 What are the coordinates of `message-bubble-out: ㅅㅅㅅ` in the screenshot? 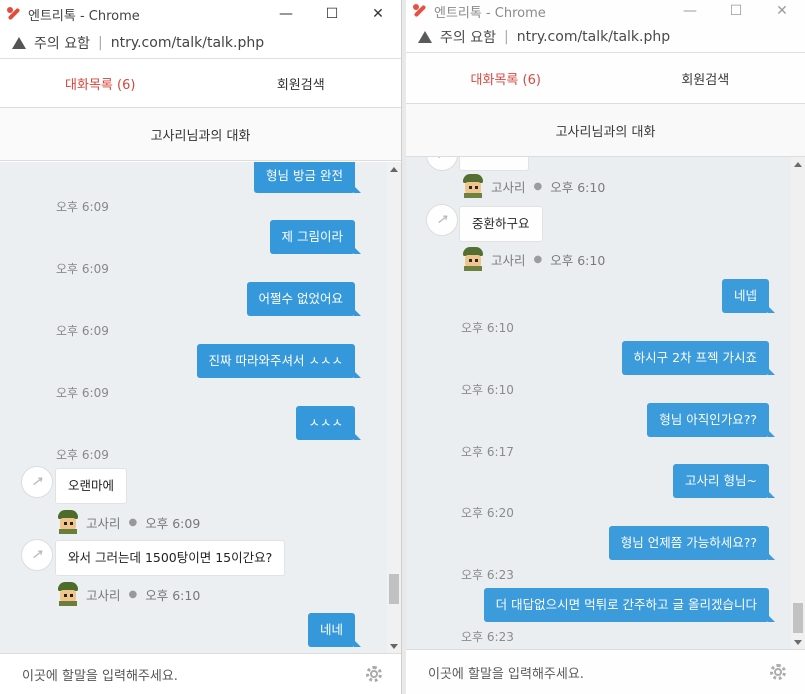 It's located at (328, 423).